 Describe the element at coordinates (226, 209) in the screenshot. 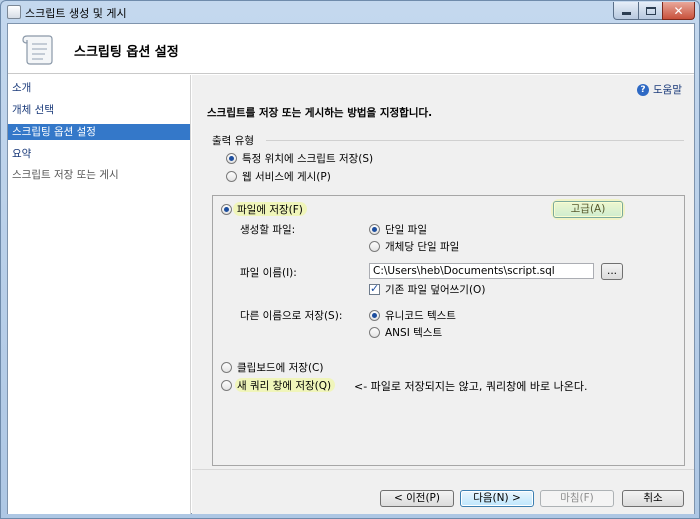

I see `save-to-file-radio` at that location.